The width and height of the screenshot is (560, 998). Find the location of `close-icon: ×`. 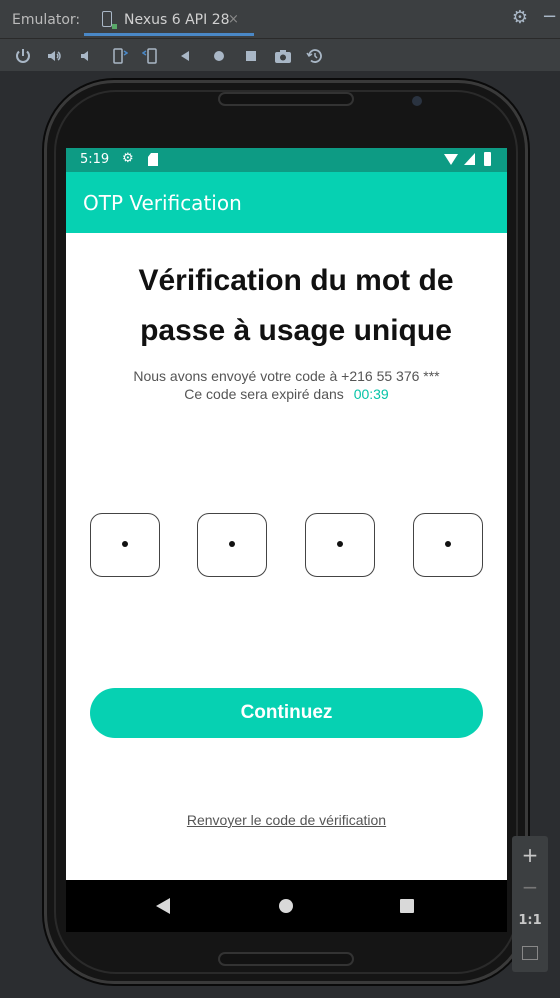

close-icon: × is located at coordinates (233, 19).